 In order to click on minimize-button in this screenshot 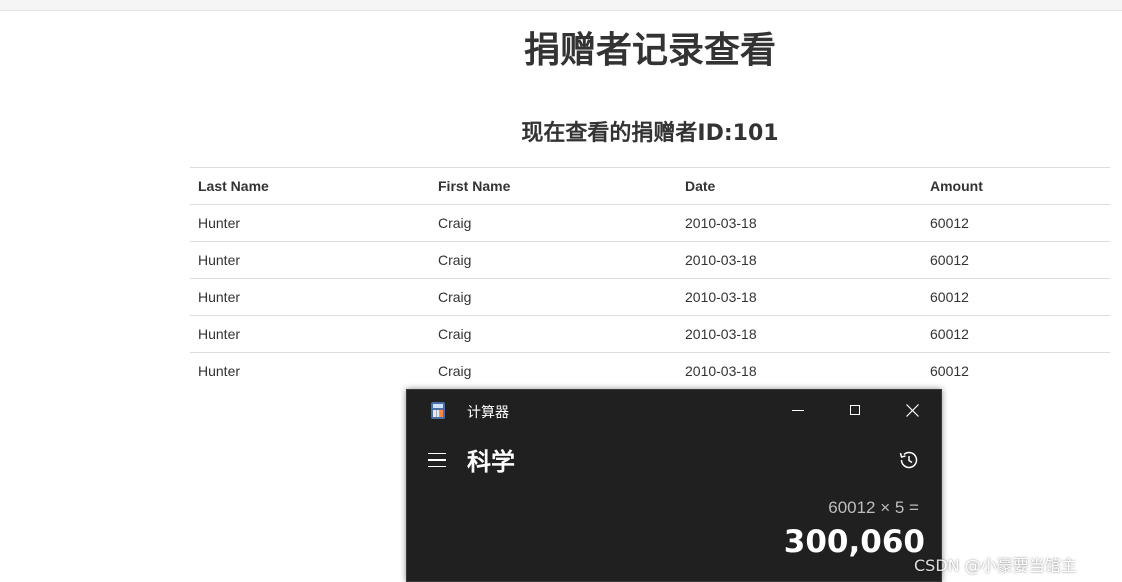, I will do `click(798, 410)`.